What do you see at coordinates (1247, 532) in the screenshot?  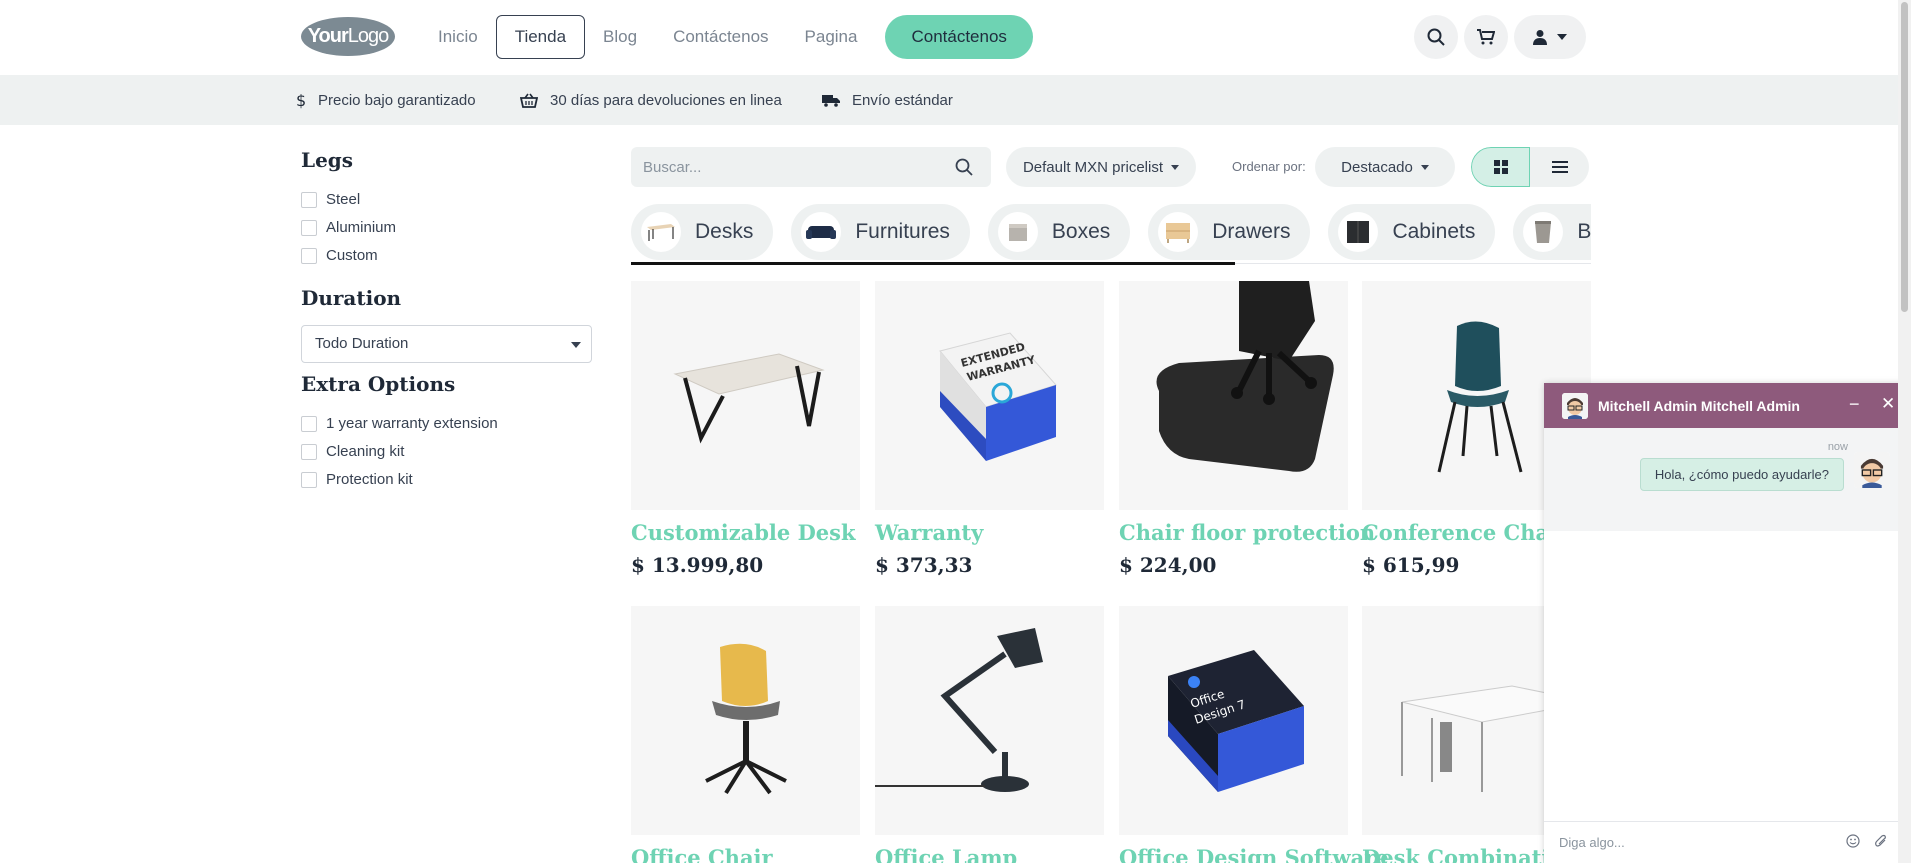 I see `product-name: Chair floor protection` at bounding box center [1247, 532].